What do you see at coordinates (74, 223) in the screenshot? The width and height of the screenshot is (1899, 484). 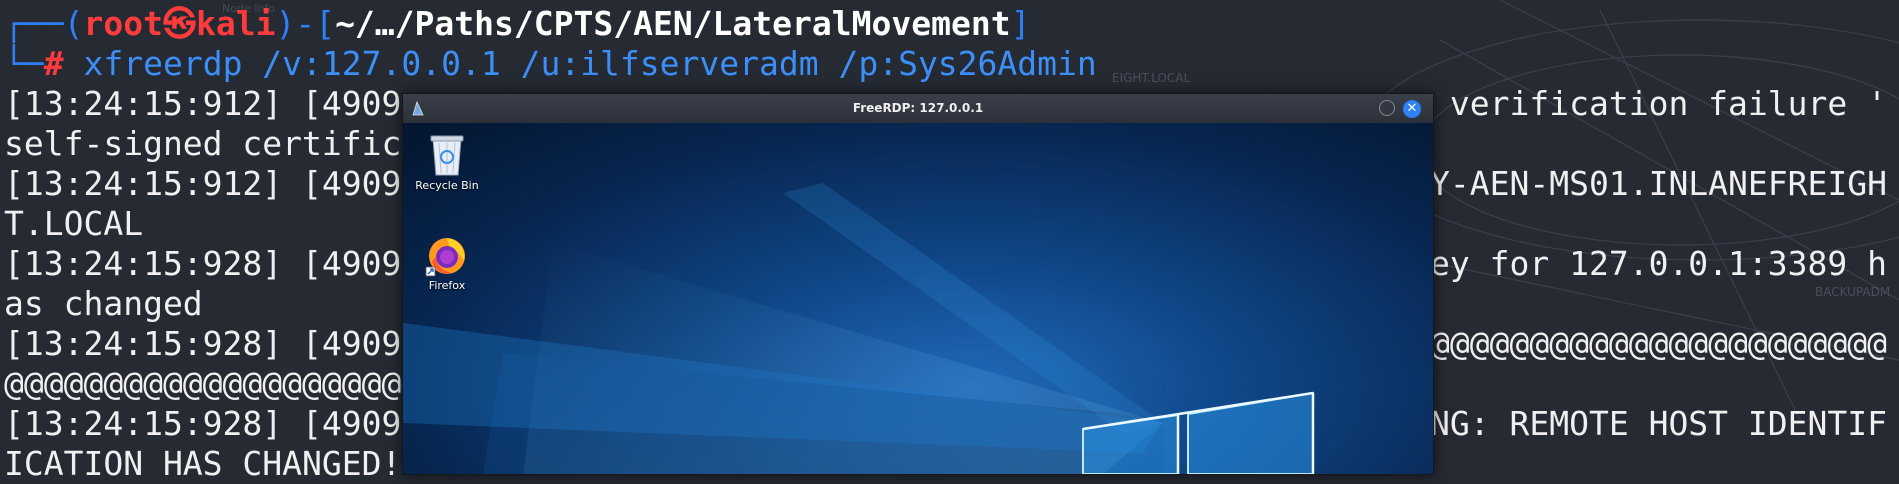 I see `terminal-line-left: T.LOCAL` at bounding box center [74, 223].